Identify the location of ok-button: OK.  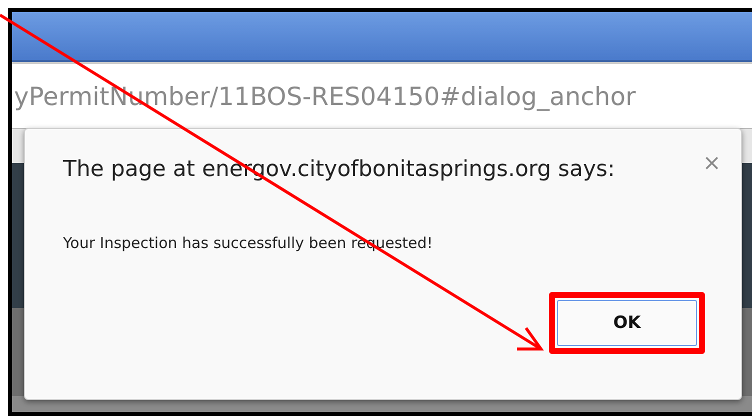
(627, 323).